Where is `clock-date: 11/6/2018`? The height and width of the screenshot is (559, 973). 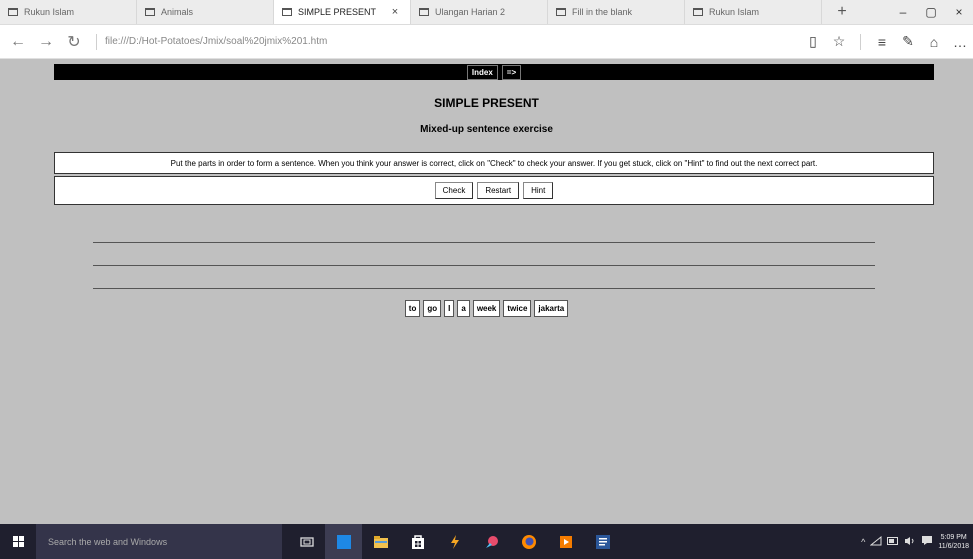 clock-date: 11/6/2018 is located at coordinates (953, 546).